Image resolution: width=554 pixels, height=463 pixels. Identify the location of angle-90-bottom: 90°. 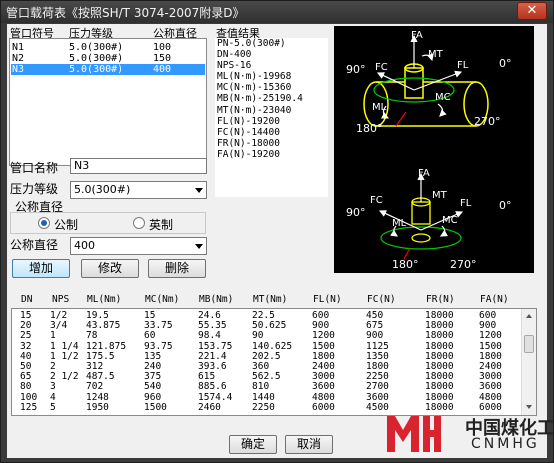
(356, 212).